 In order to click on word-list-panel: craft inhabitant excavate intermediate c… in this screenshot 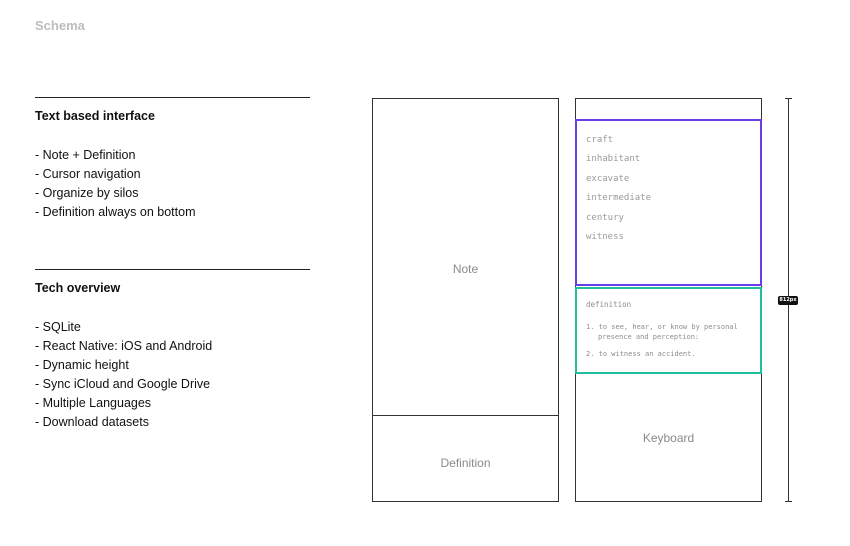, I will do `click(668, 202)`.